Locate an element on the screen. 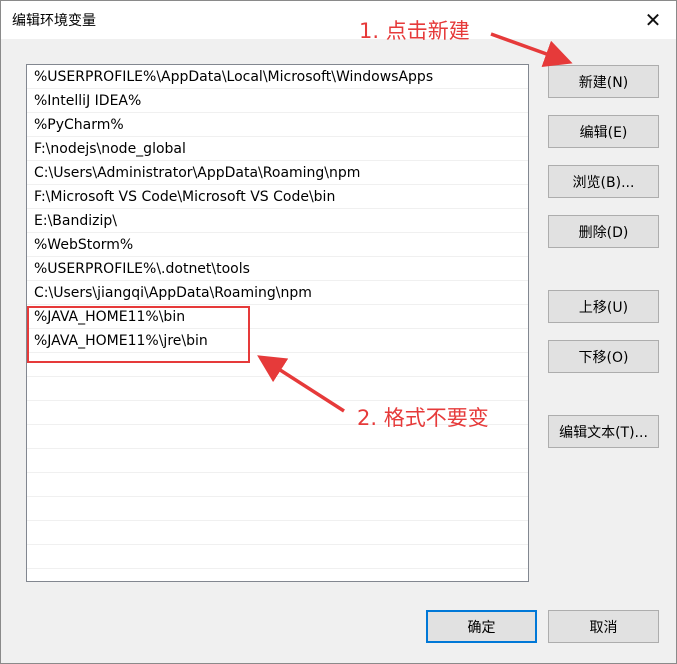 Image resolution: width=677 pixels, height=664 pixels. path-row: %JAVA_HOME11%\bin is located at coordinates (277, 317).